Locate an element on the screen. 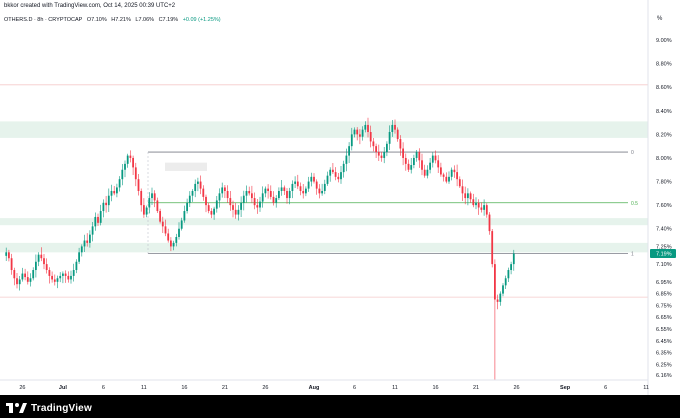 This screenshot has height=418, width=680. price-tick-label: 6.16% is located at coordinates (664, 376).